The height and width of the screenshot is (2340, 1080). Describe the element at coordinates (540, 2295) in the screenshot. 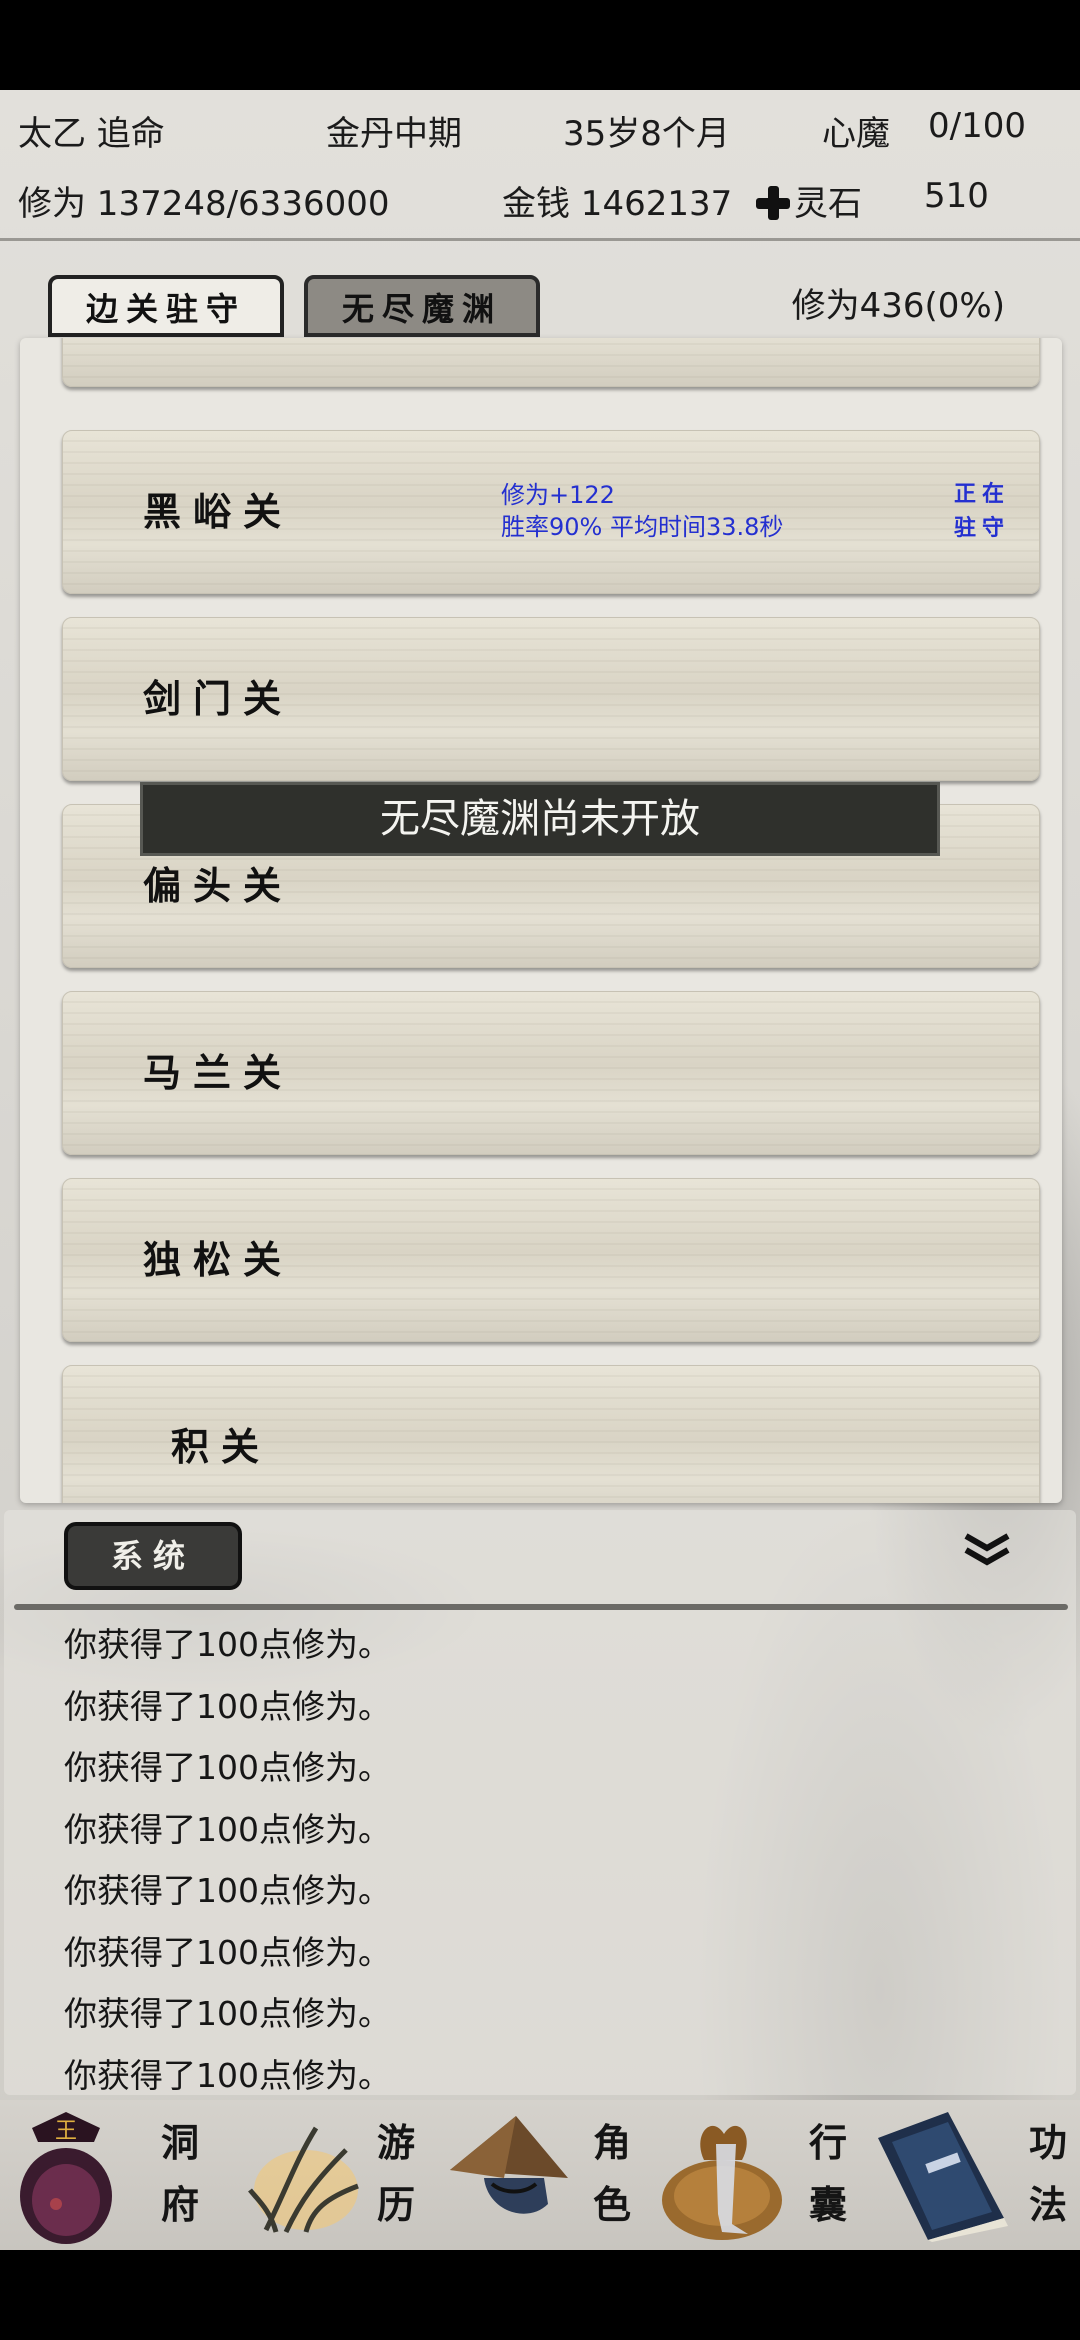

I see `home-indicator-bar` at that location.